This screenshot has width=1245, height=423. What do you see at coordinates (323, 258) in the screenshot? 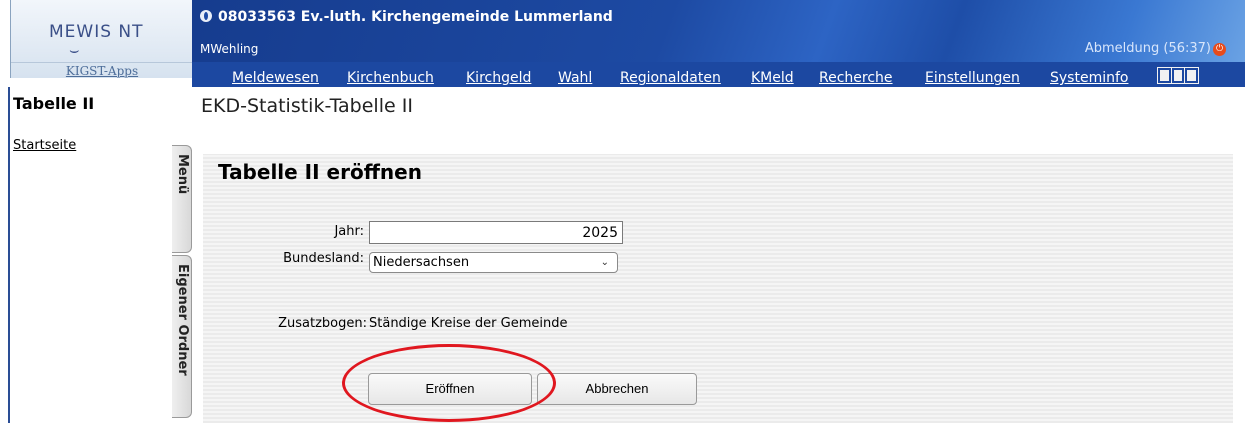
I see `state-label: Bundesland:` at bounding box center [323, 258].